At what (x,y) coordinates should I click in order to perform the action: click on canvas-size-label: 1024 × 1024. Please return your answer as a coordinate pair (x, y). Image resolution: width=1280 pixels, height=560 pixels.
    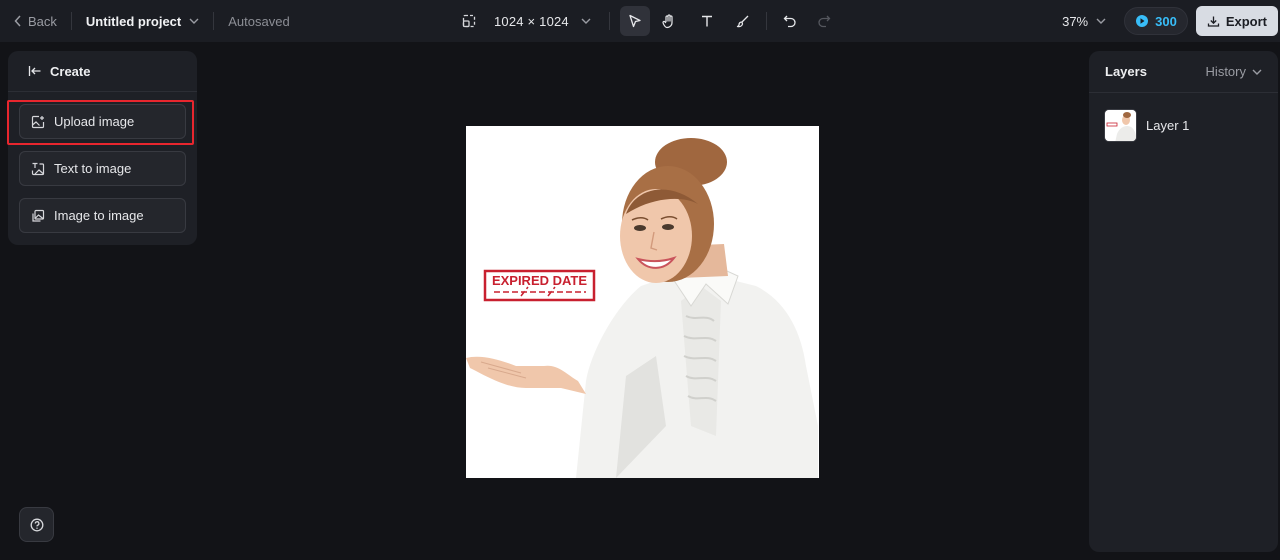
    Looking at the image, I should click on (531, 21).